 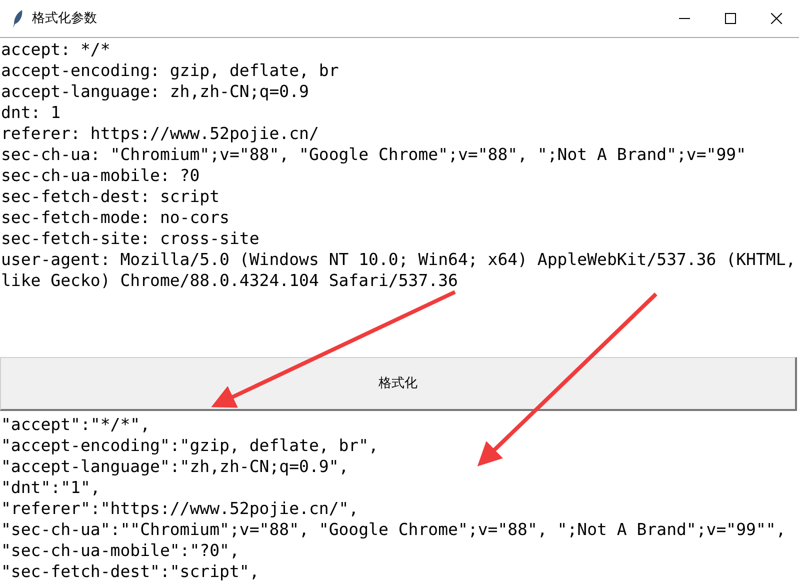 What do you see at coordinates (51, 487) in the screenshot?
I see `json-line: "dnt":"1",` at bounding box center [51, 487].